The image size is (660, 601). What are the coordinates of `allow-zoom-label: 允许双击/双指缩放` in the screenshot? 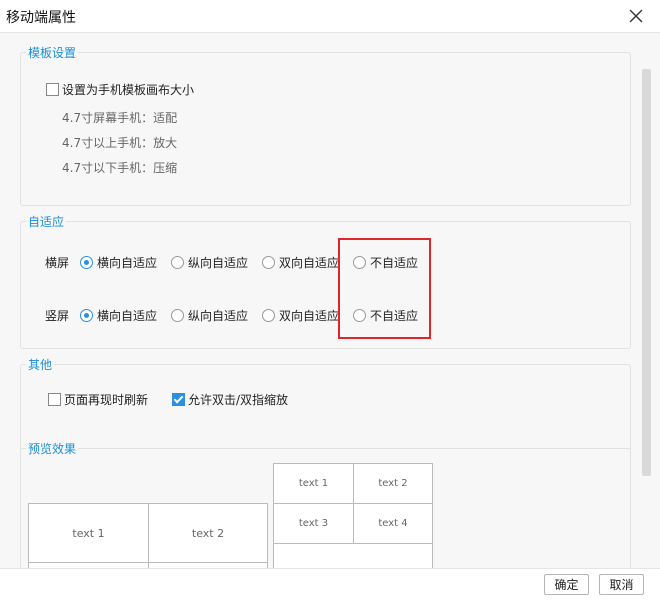 It's located at (238, 400).